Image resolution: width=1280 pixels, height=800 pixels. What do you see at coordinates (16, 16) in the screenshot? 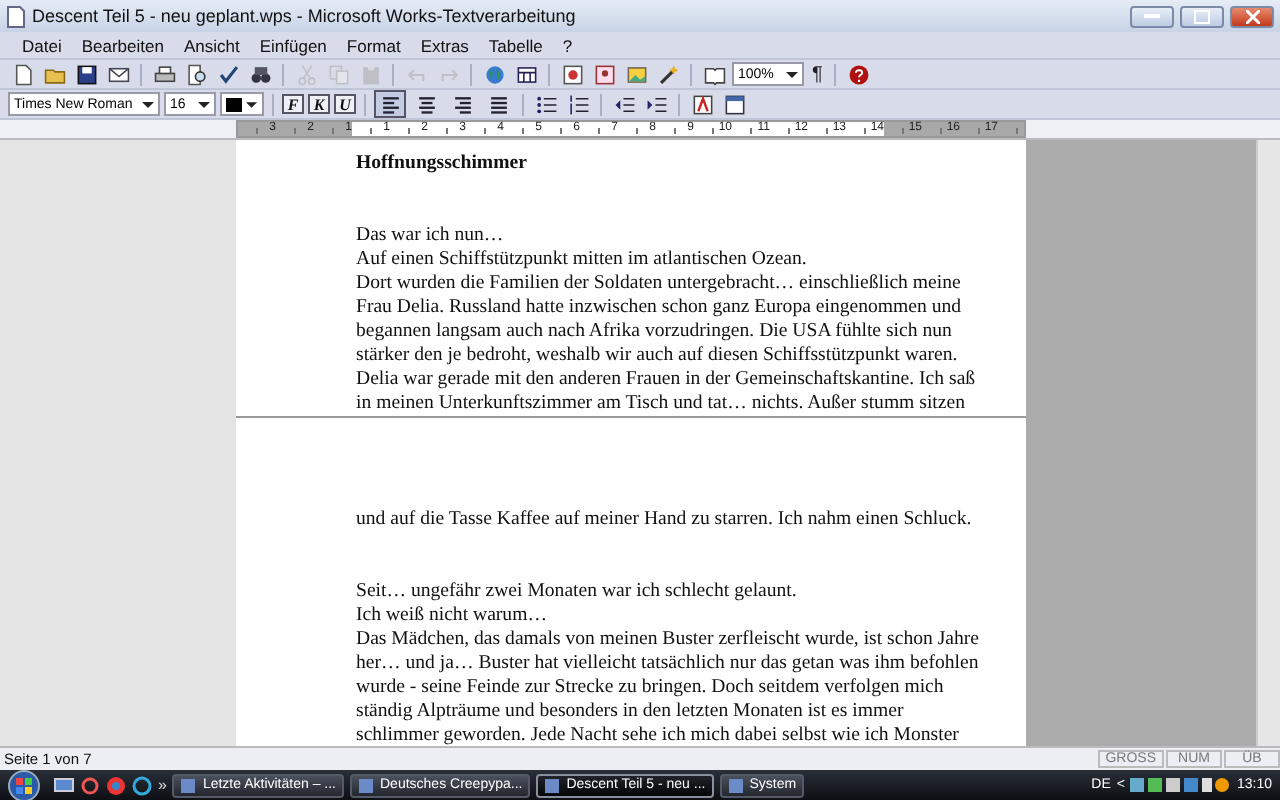
I see `document-icon` at bounding box center [16, 16].